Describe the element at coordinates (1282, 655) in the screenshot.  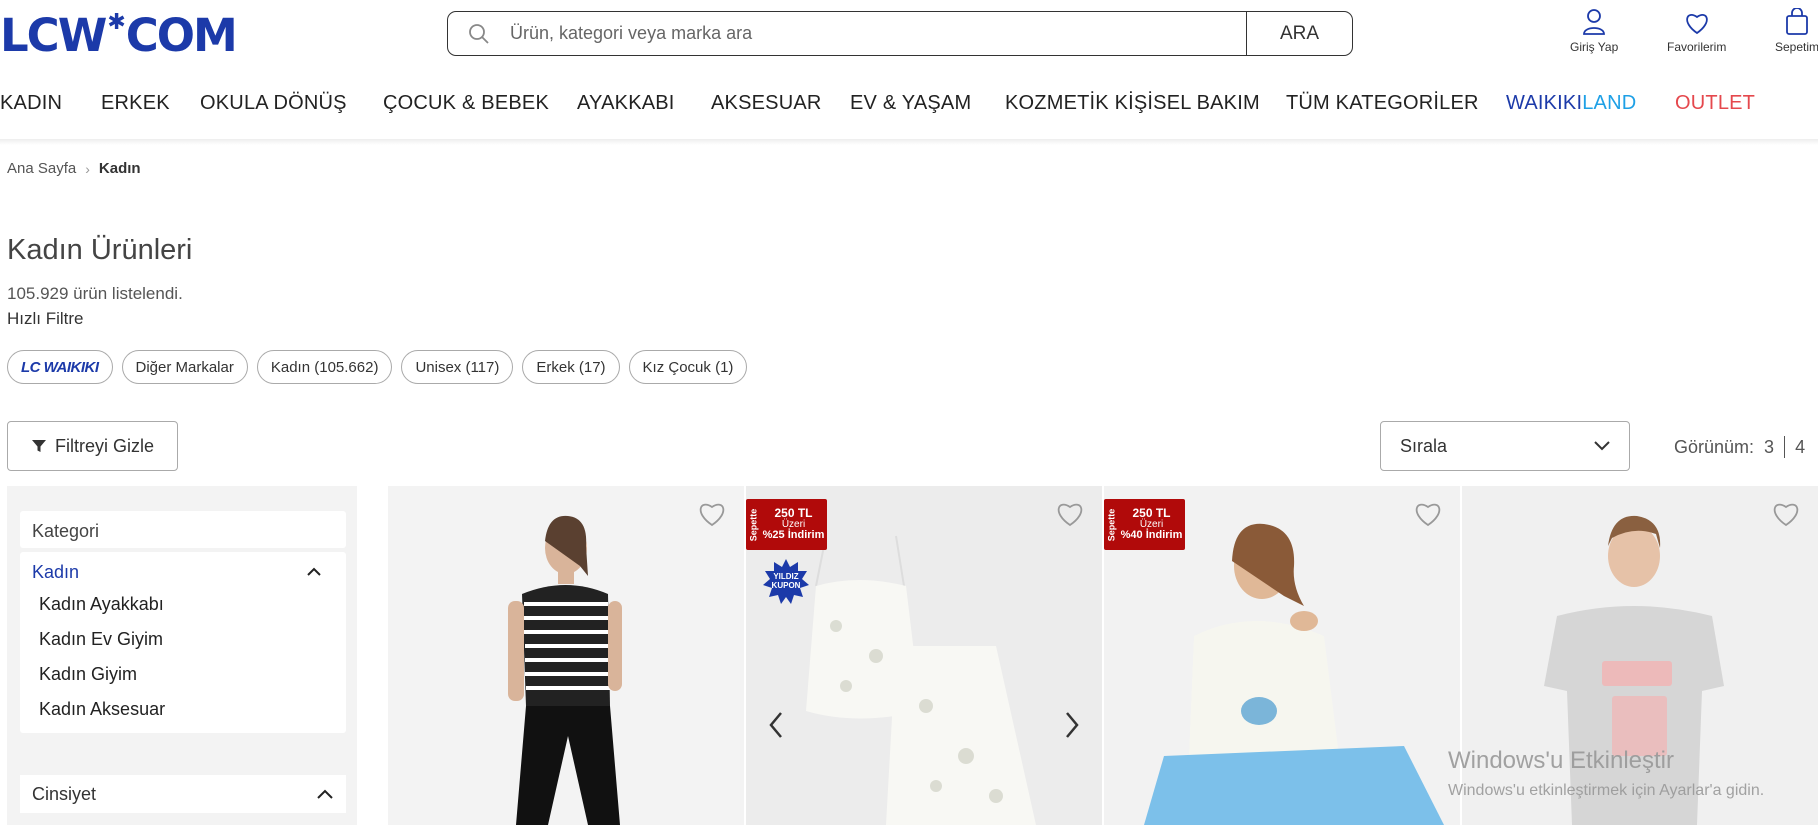
I see `product-card: Sepette 250 TL Üzeri %40 İndirim` at that location.